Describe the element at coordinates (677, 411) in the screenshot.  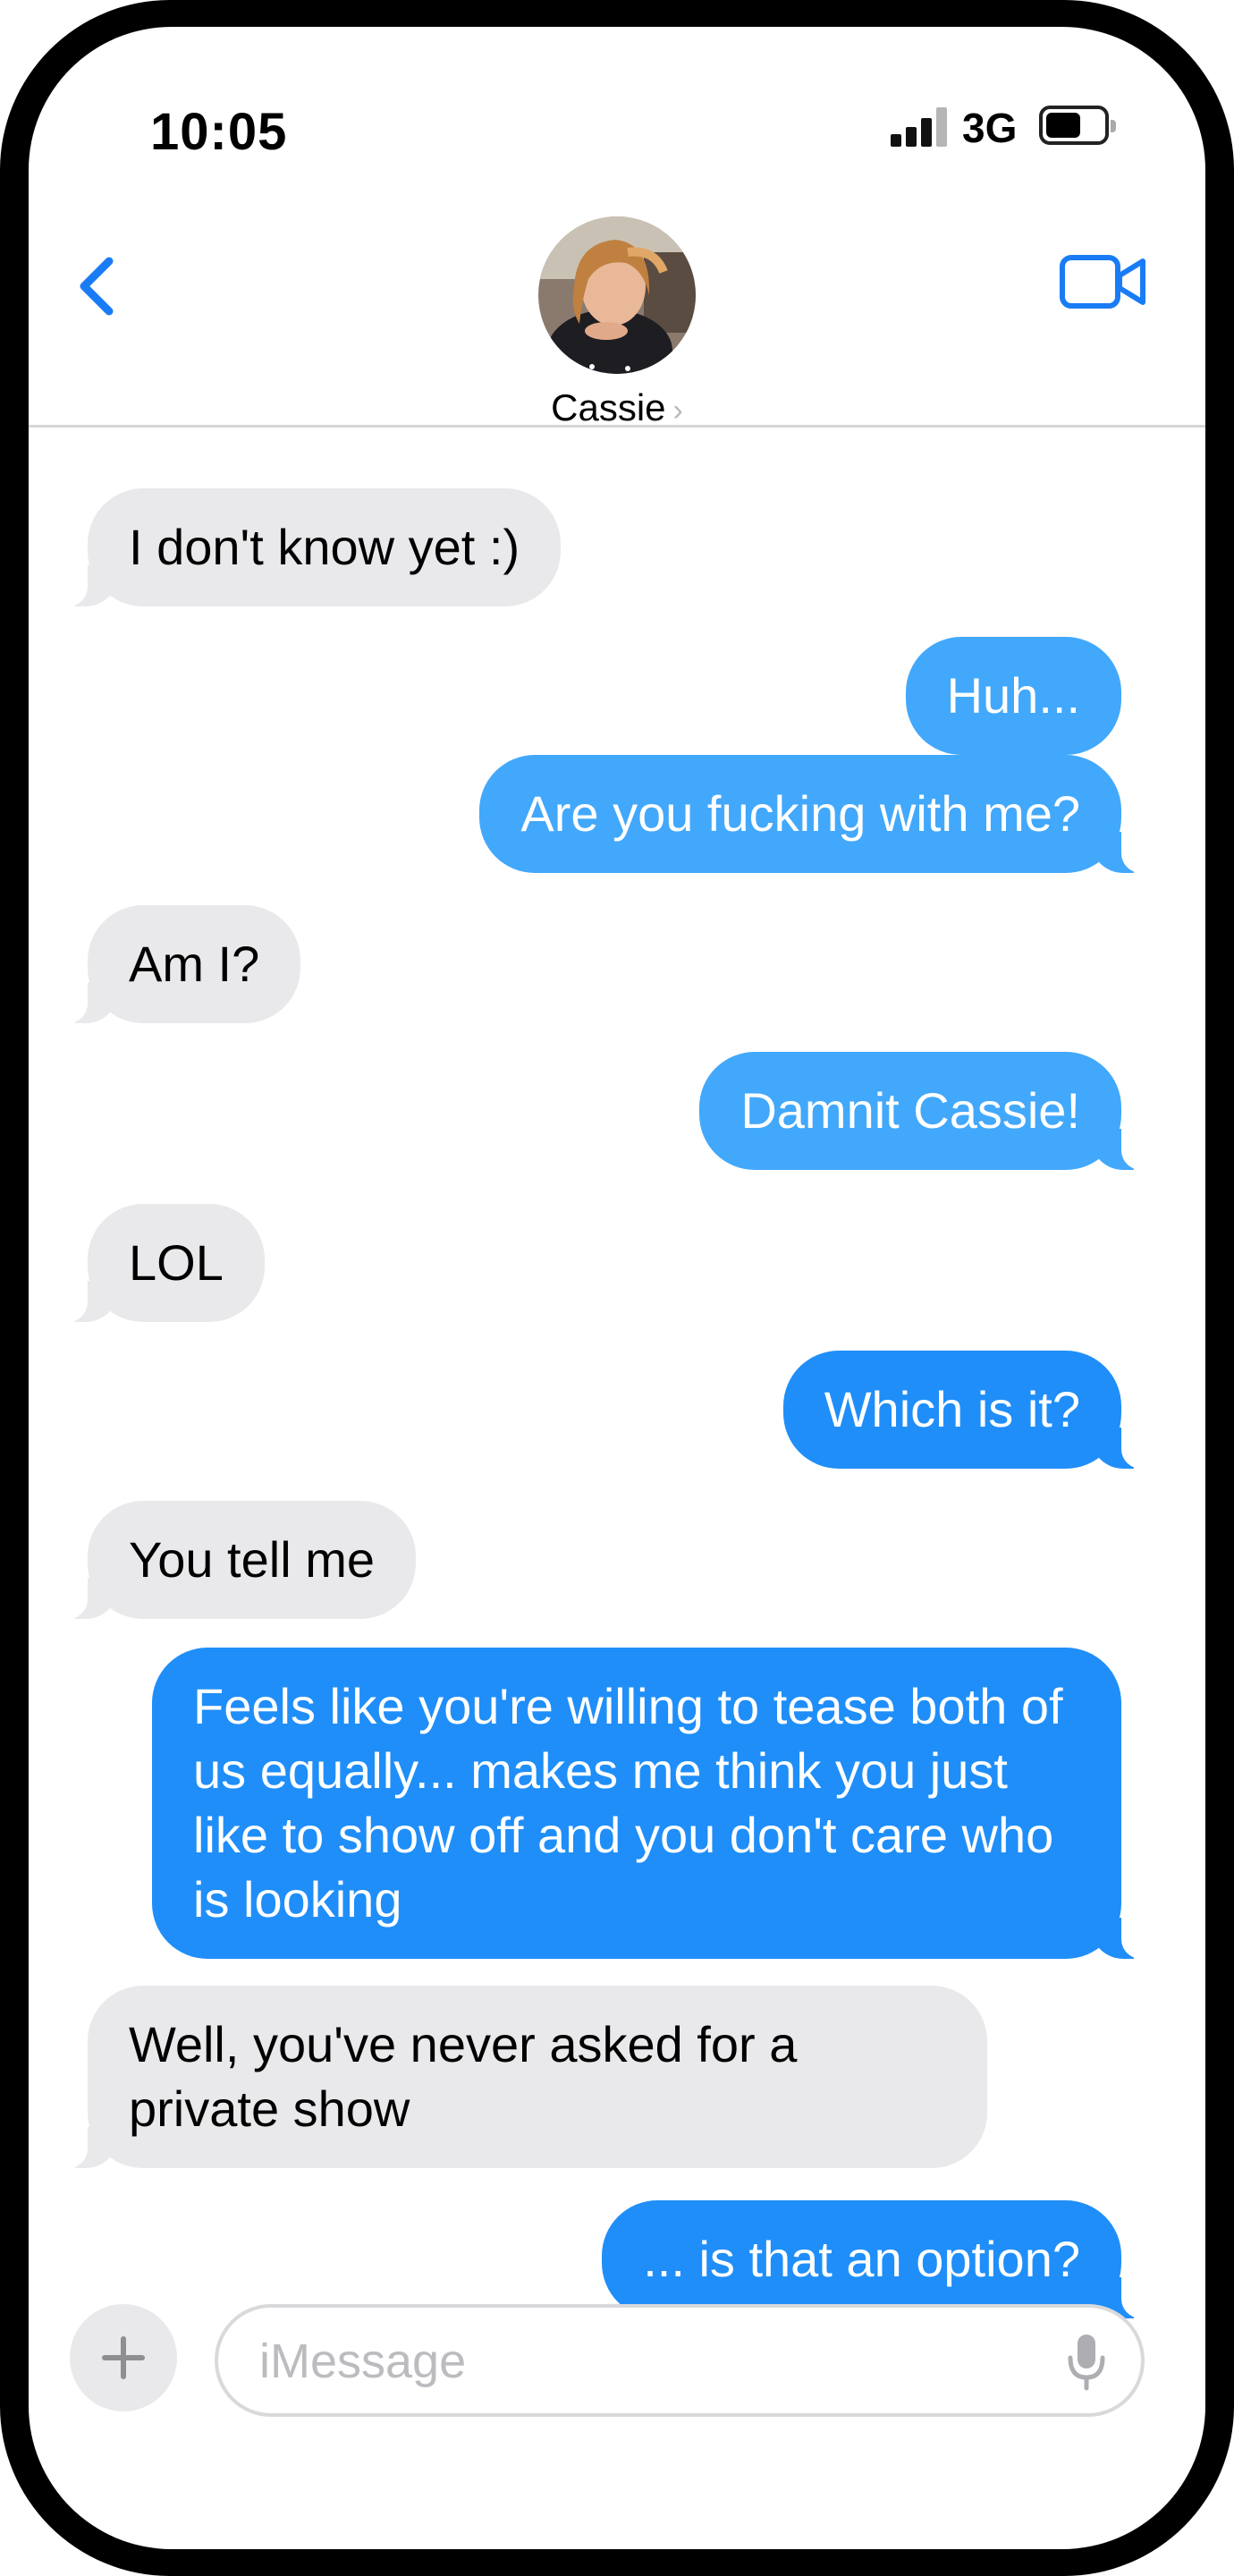
I see `chevron-right-icon: ›` at that location.